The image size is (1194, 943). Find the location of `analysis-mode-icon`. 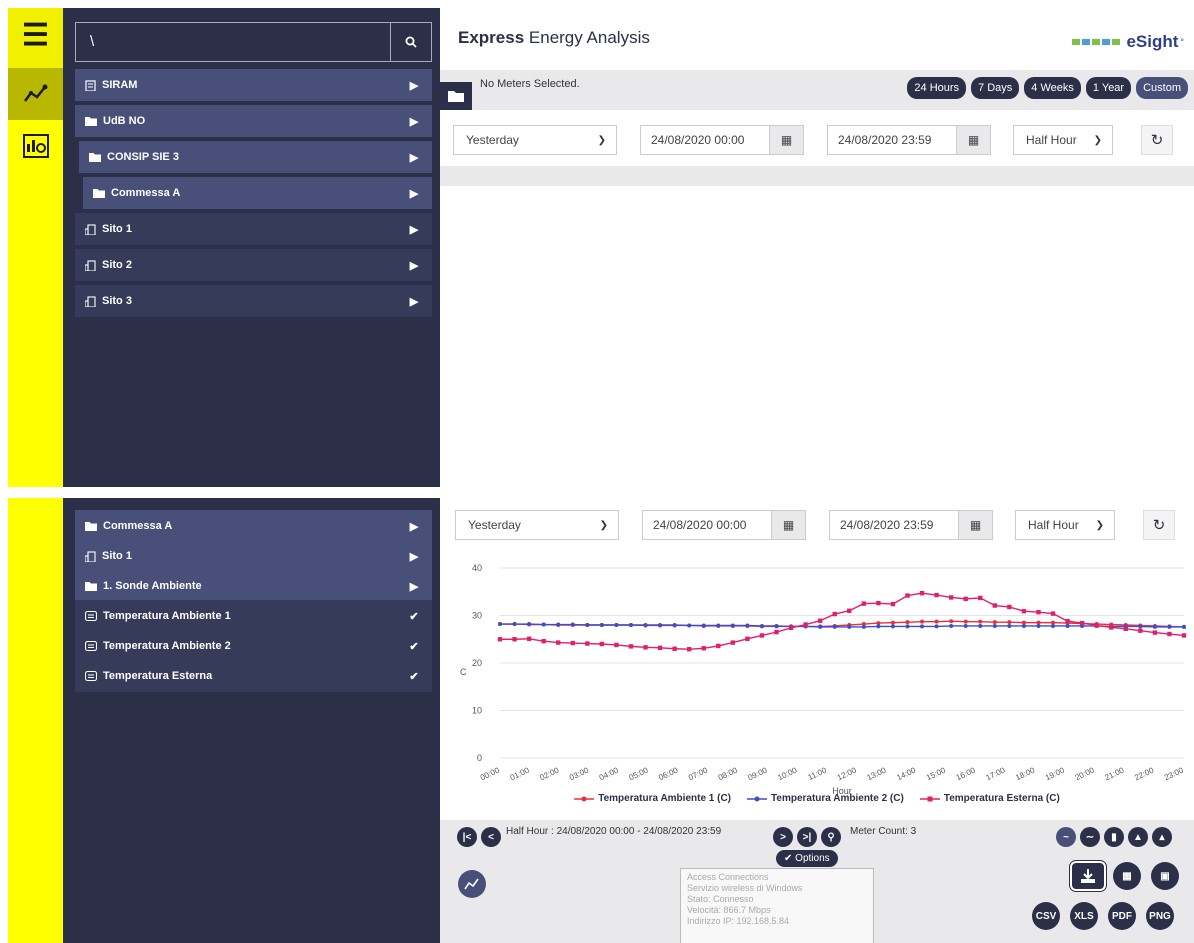

analysis-mode-icon is located at coordinates (472, 884).